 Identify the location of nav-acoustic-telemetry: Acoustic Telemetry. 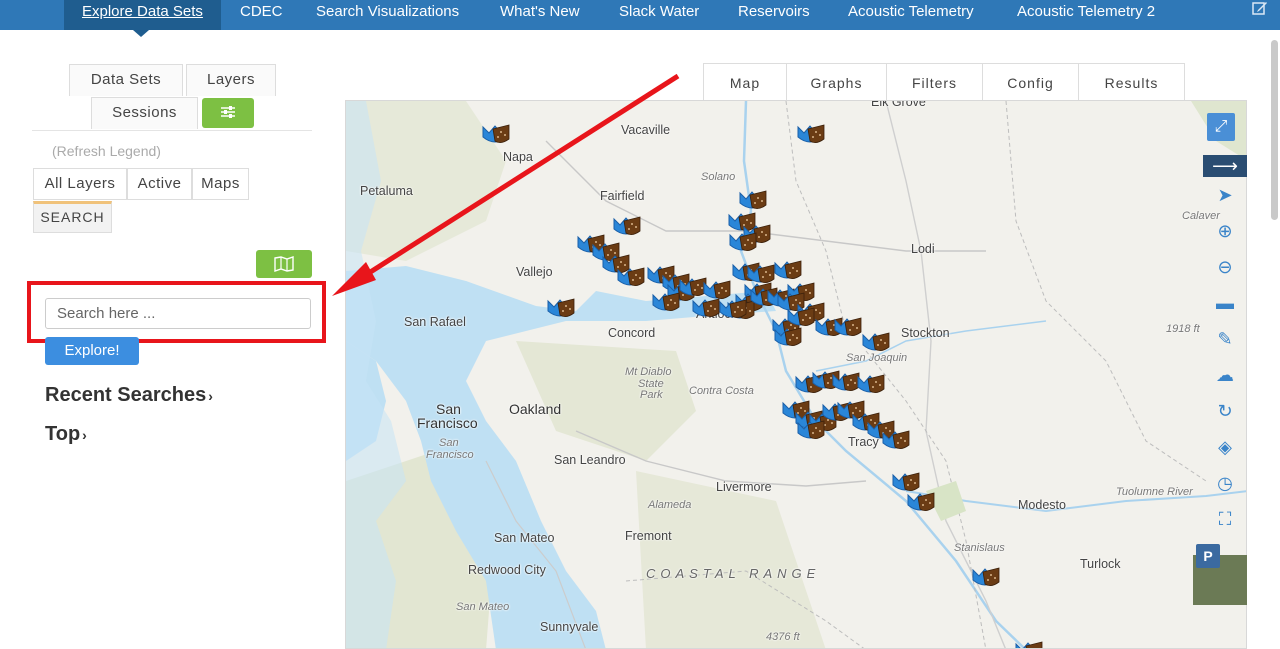
(911, 15).